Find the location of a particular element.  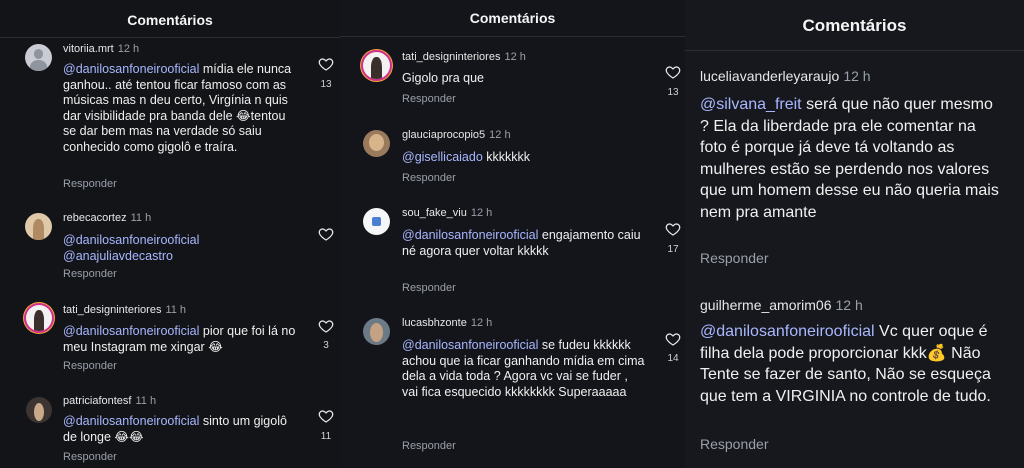

like-count: 17 is located at coordinates (673, 249).